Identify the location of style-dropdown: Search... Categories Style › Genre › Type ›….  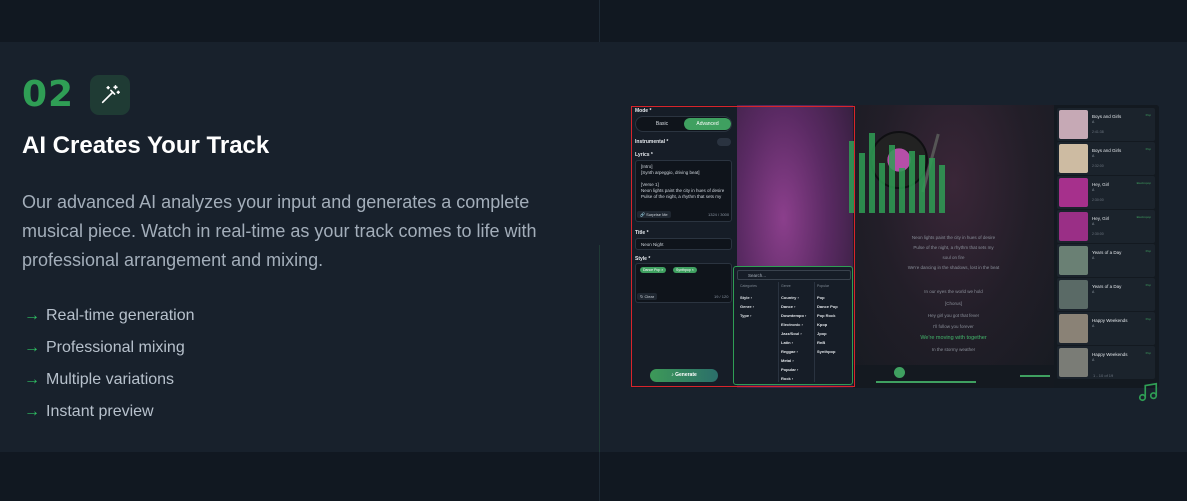
(793, 325).